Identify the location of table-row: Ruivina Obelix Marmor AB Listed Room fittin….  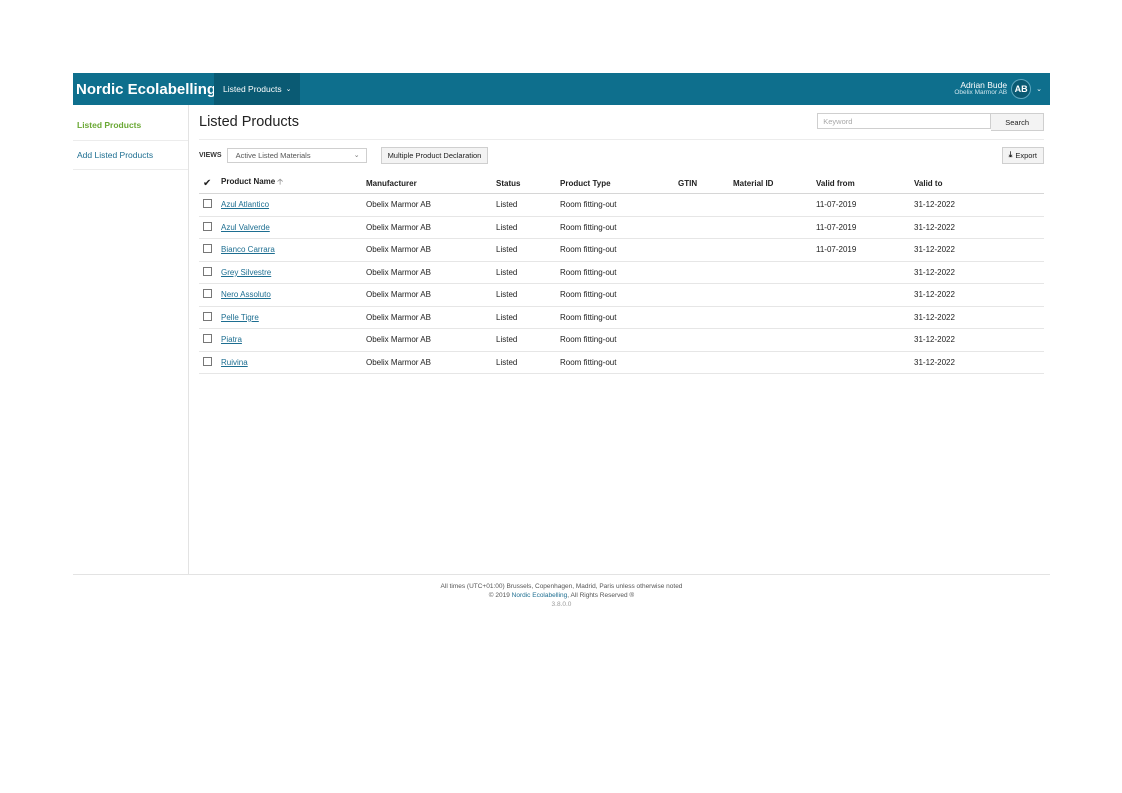
(621, 362).